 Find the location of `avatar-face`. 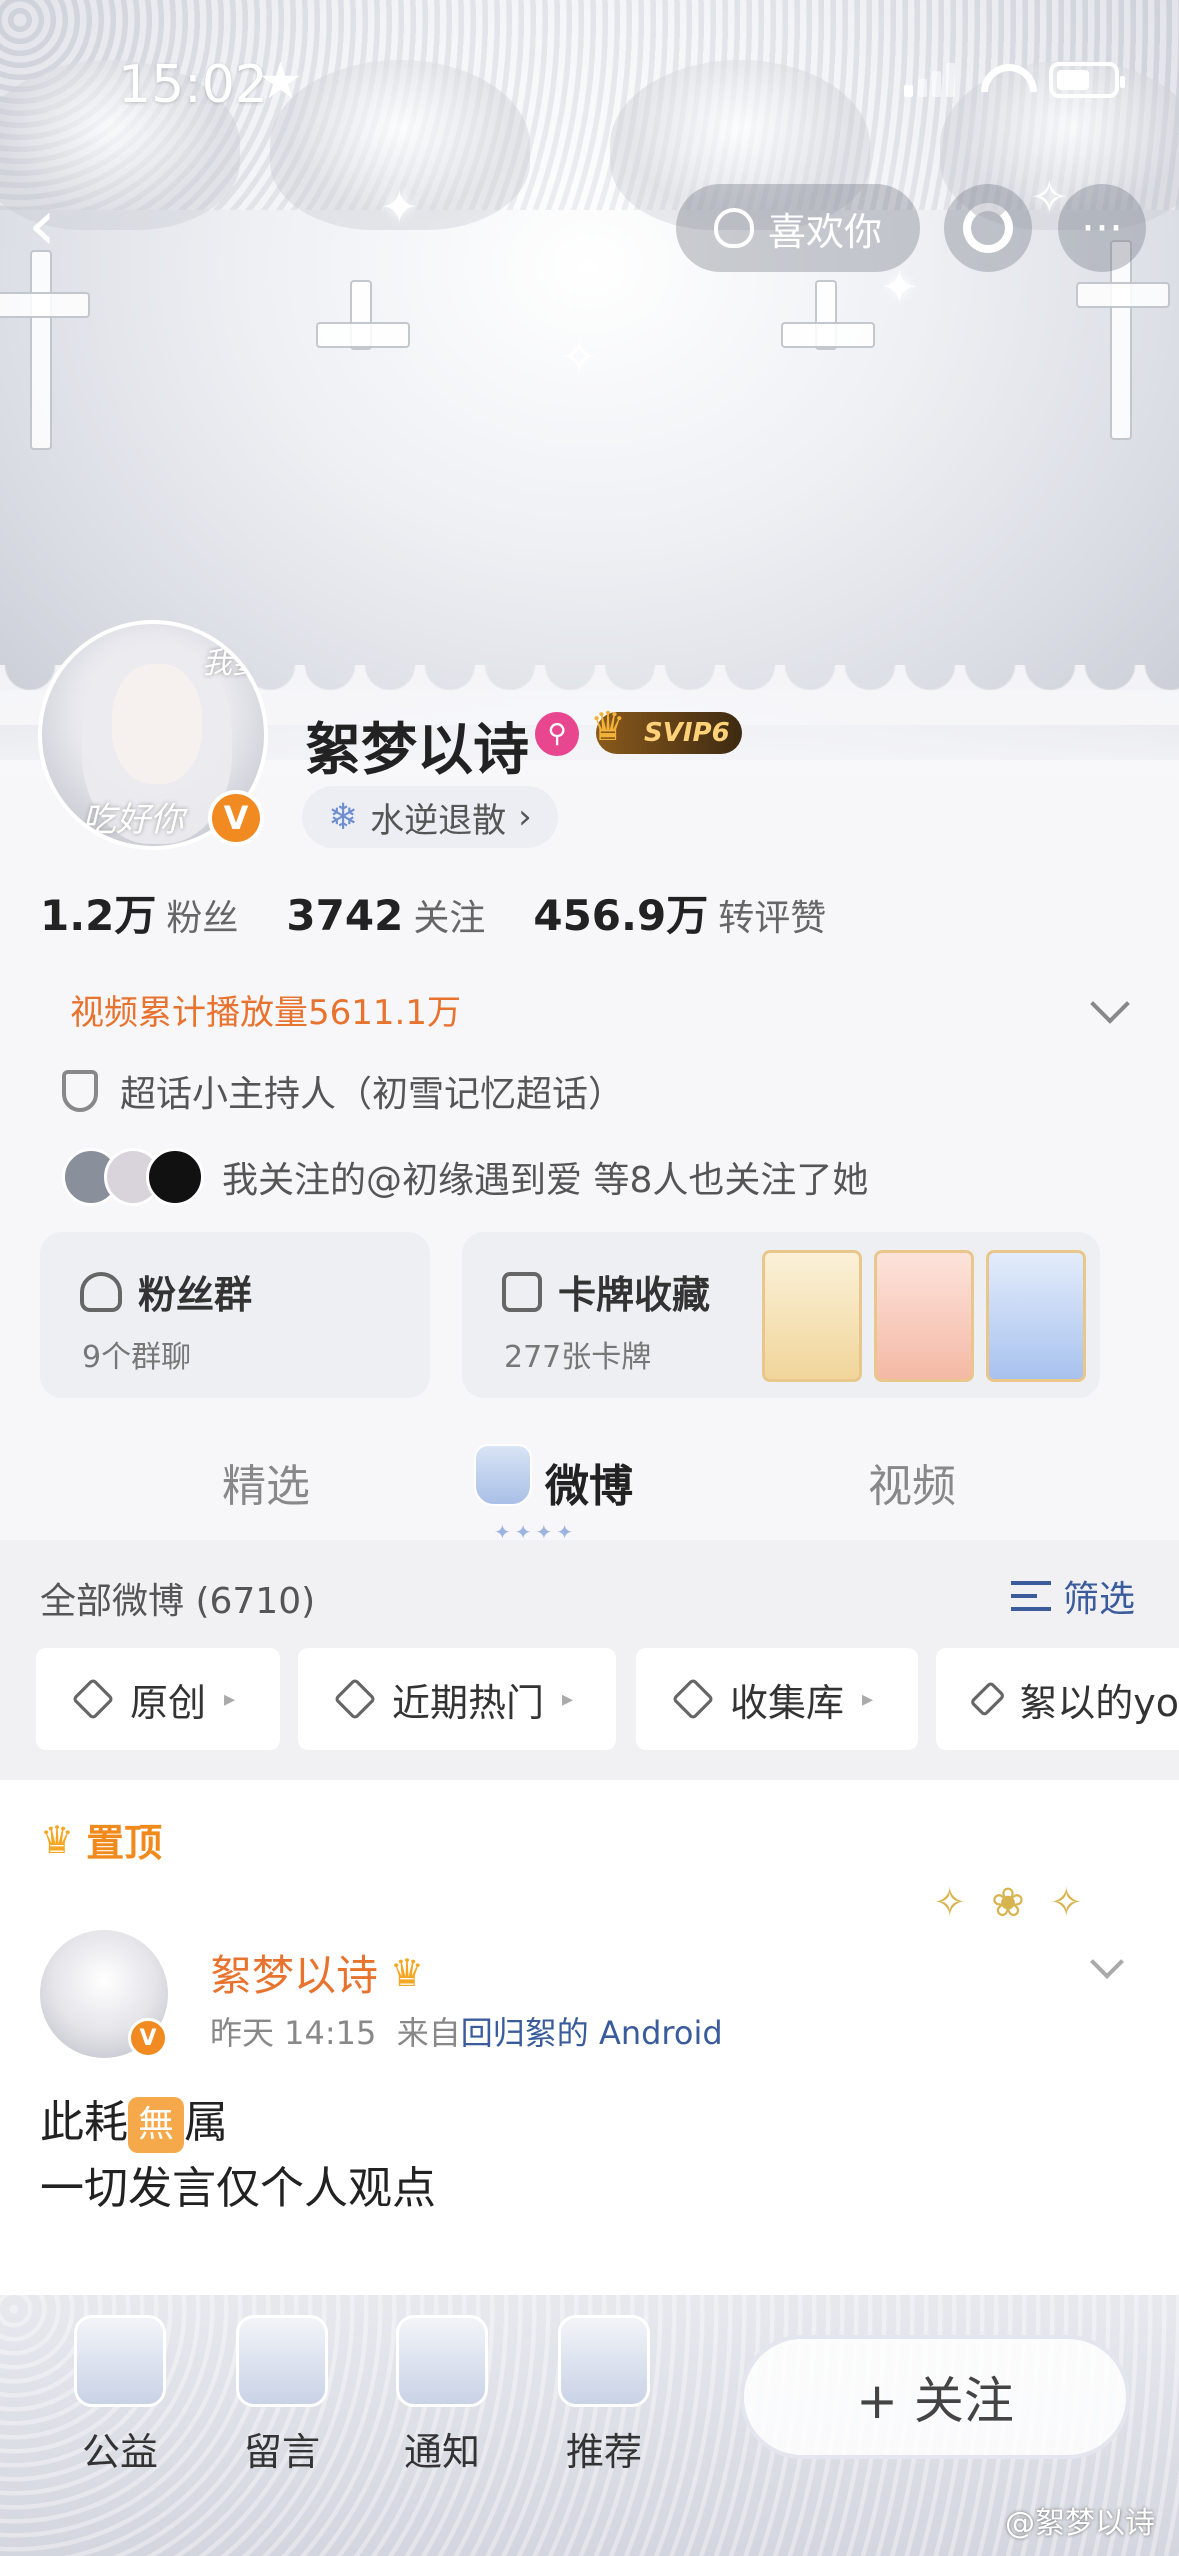

avatar-face is located at coordinates (157, 724).